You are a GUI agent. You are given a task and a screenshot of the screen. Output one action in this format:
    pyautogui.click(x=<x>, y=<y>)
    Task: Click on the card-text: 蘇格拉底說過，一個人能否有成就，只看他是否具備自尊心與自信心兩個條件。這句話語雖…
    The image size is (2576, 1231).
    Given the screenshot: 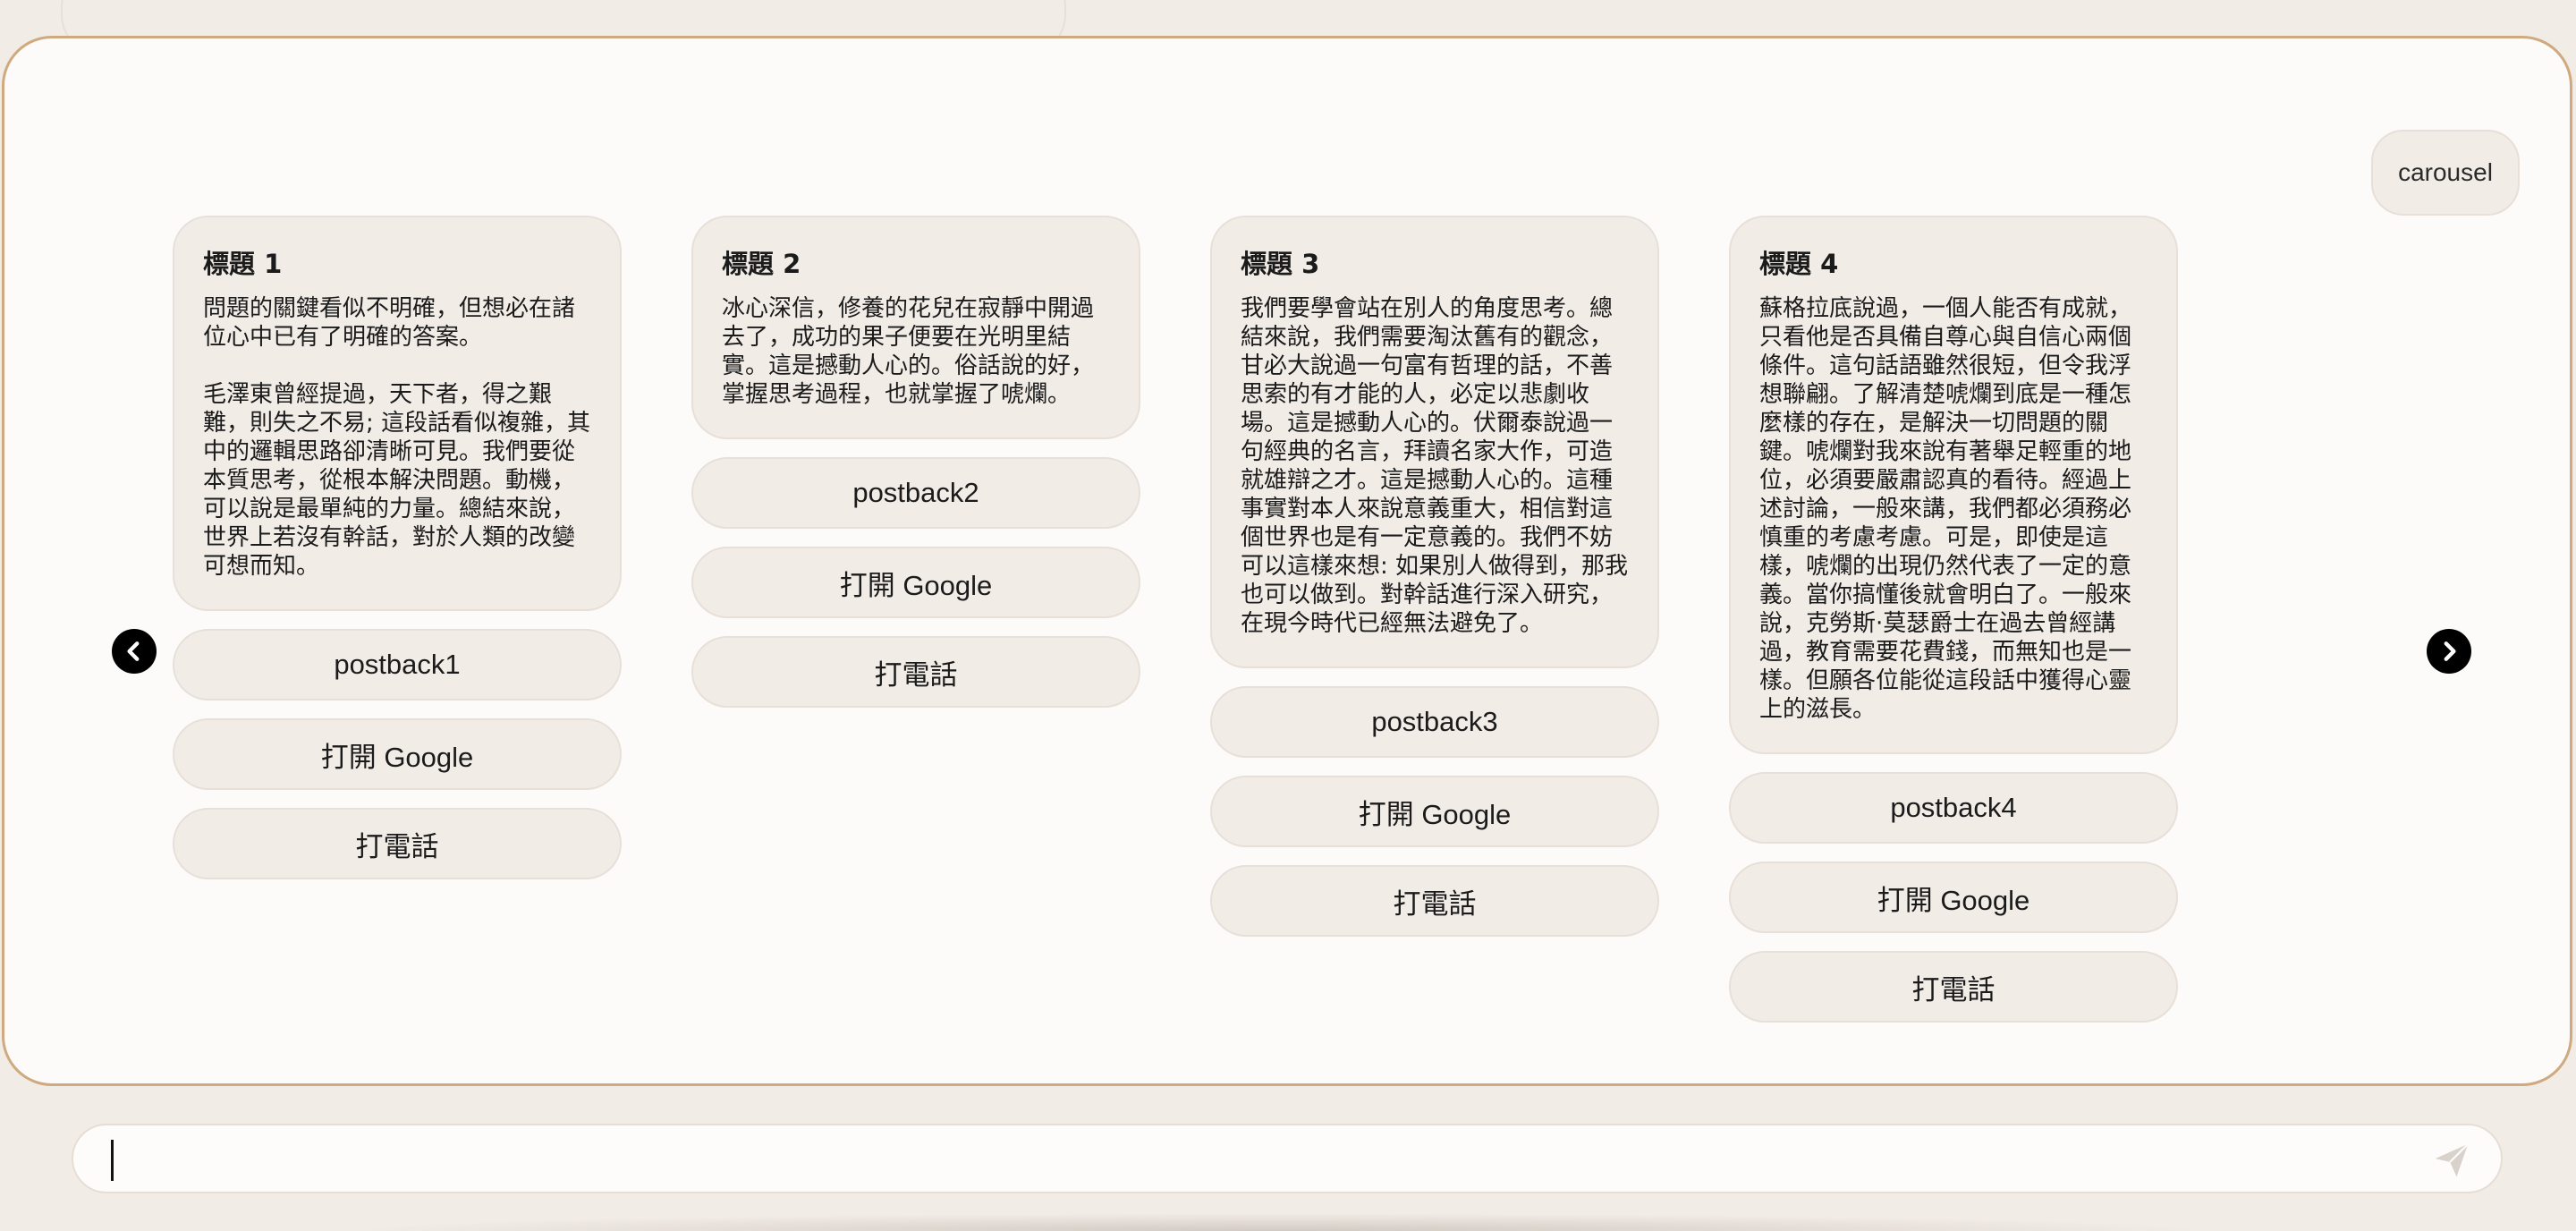 What is the action you would take?
    pyautogui.click(x=1945, y=509)
    